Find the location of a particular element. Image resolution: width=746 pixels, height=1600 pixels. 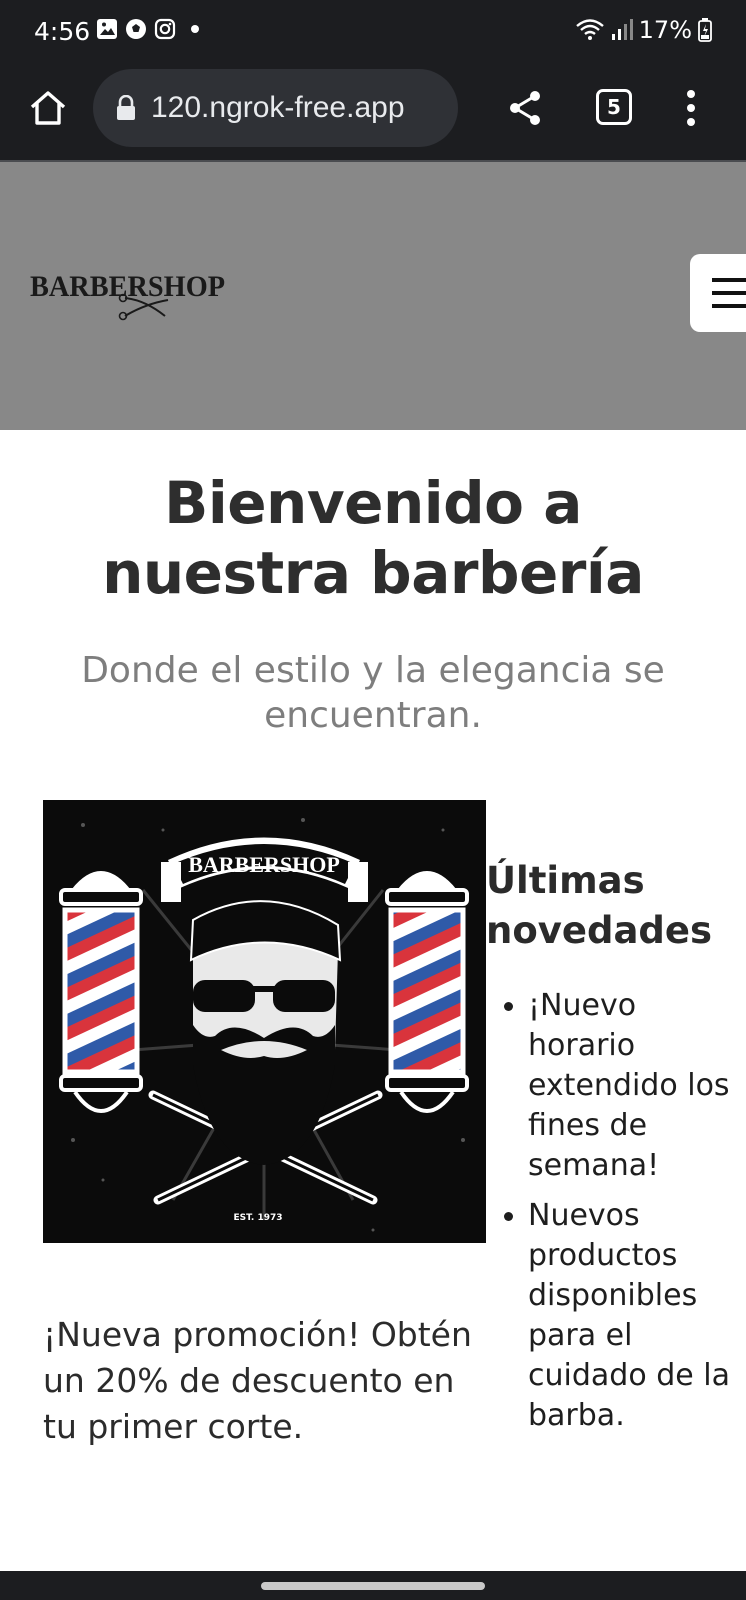

image-icon is located at coordinates (107, 29).